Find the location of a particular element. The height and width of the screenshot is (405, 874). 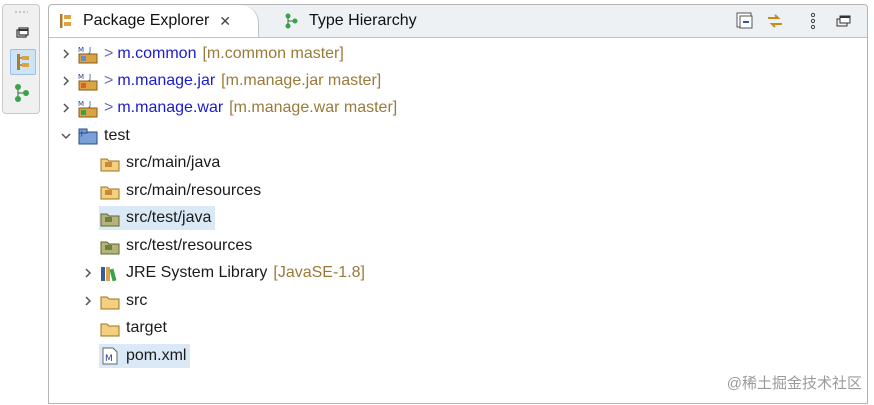

tree-item-m-common: MJ > m.common [m.common master] is located at coordinates (201, 54).